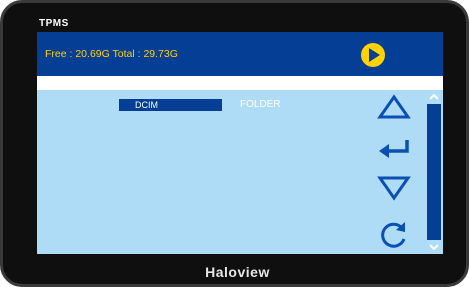 The width and height of the screenshot is (469, 287). I want to click on chevron-up-icon, so click(434, 96).